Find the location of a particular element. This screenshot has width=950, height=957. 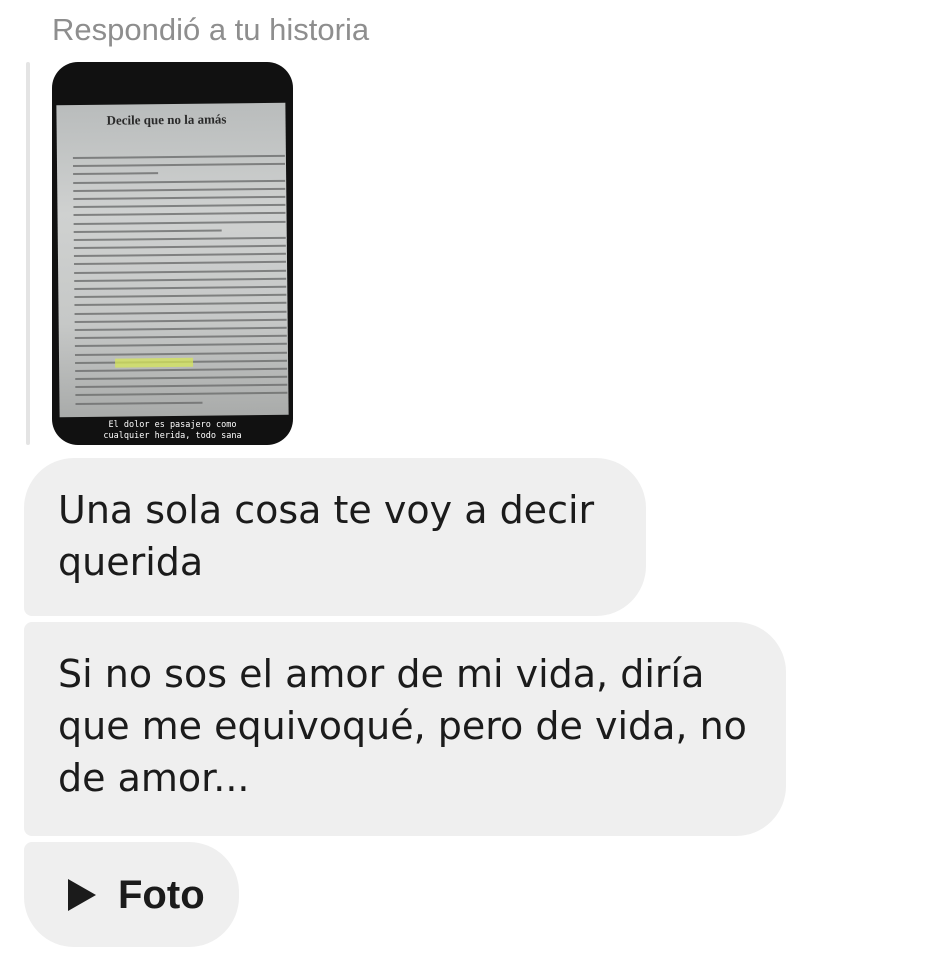

photo-attachment-button: Foto is located at coordinates (131, 894).